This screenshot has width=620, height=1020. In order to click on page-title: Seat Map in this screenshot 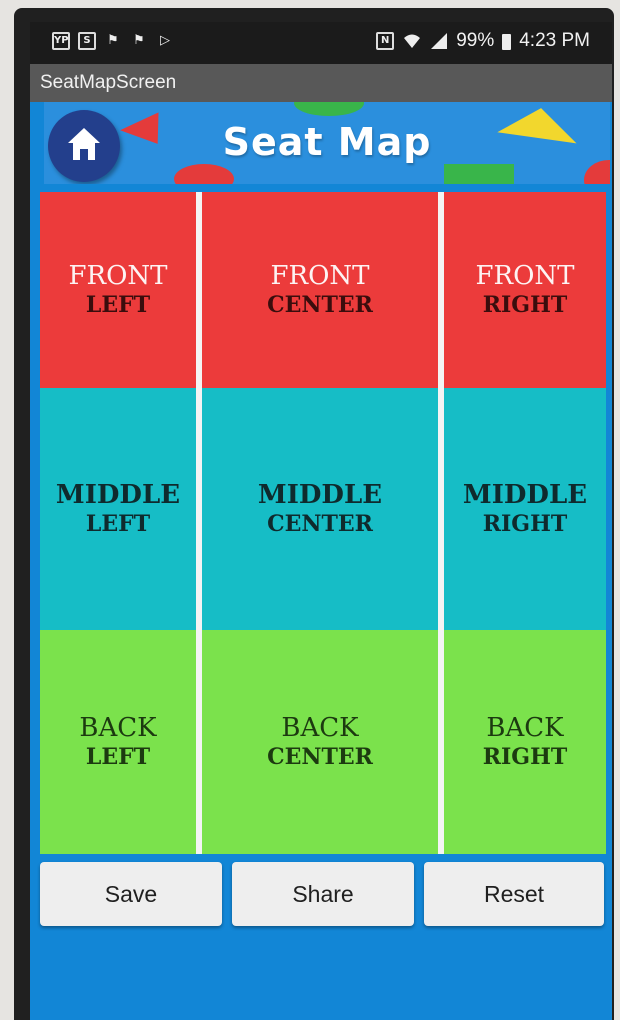, I will do `click(327, 142)`.